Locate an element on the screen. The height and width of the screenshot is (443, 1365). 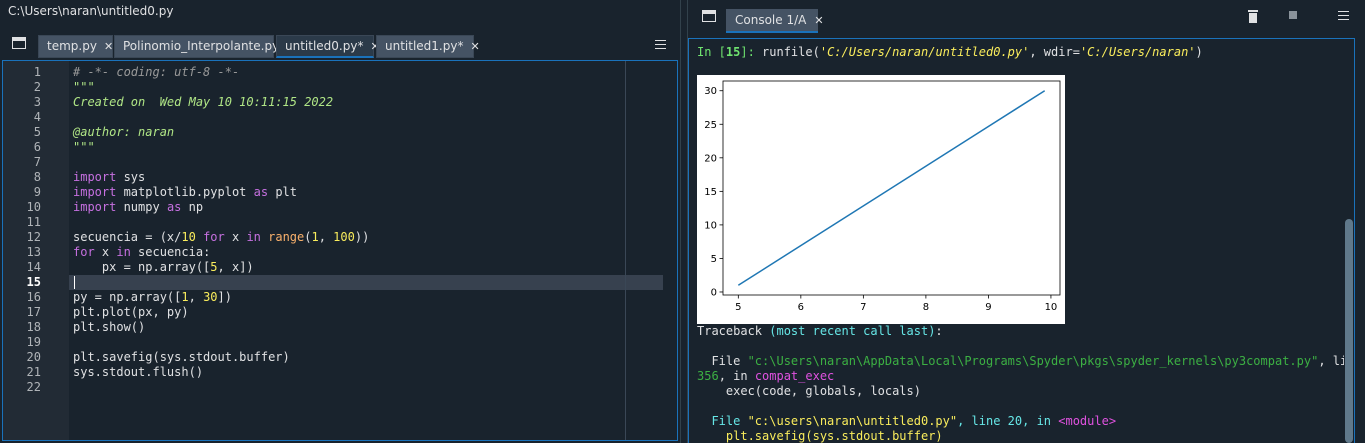
code-line: for x in secuencia: is located at coordinates (141, 252).